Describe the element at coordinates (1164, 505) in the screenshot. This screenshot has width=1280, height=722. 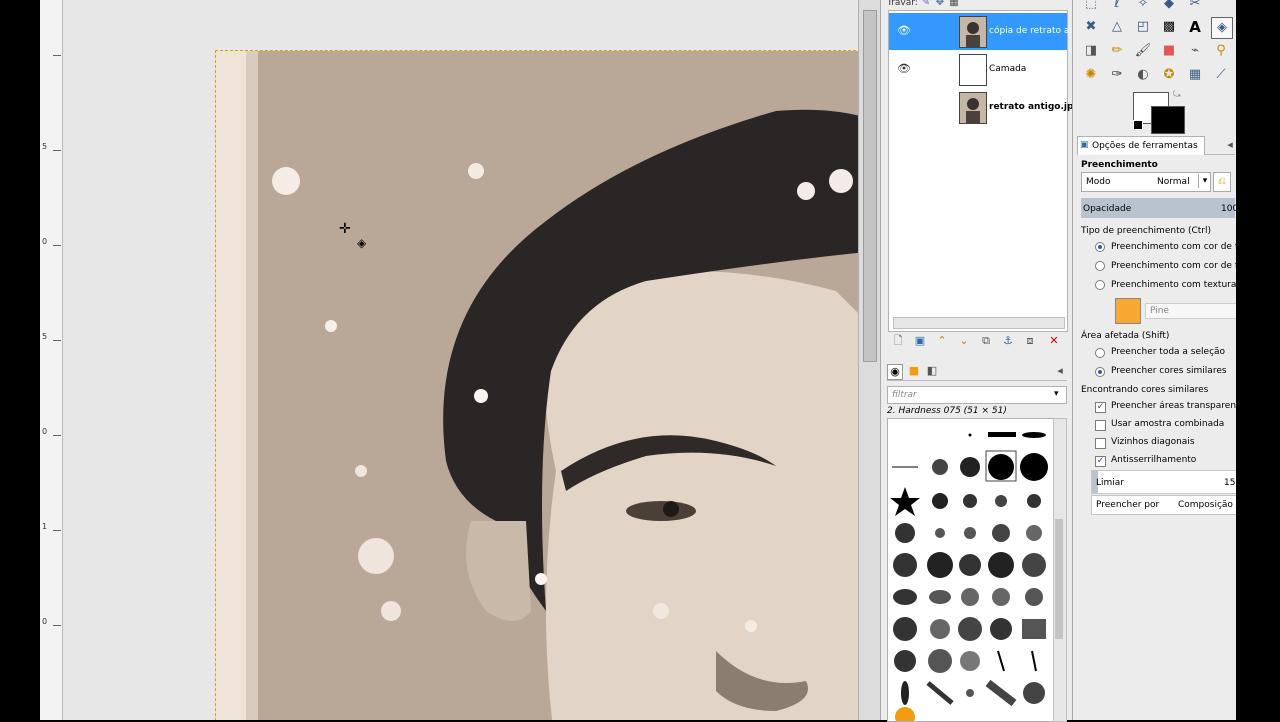
I see `fill-by-select: Preencher por Composição` at that location.